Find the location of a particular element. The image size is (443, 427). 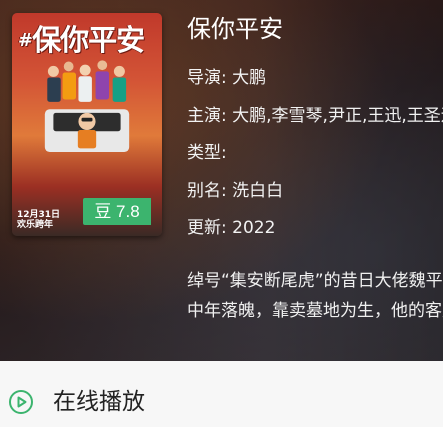

movie-title: 保你平安 is located at coordinates (235, 29).